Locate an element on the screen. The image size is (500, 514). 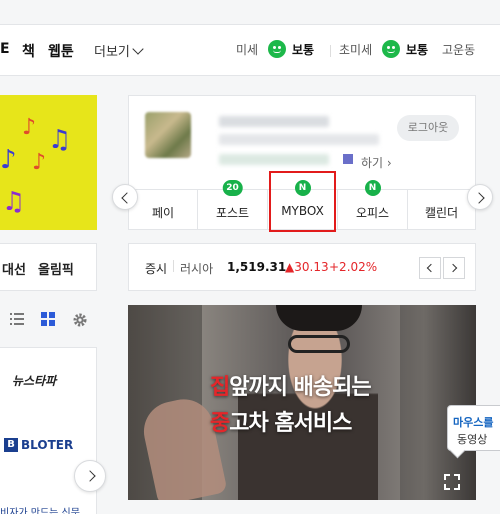
ad-headline-text: 앞까지 배송되는 is located at coordinates (300, 387).